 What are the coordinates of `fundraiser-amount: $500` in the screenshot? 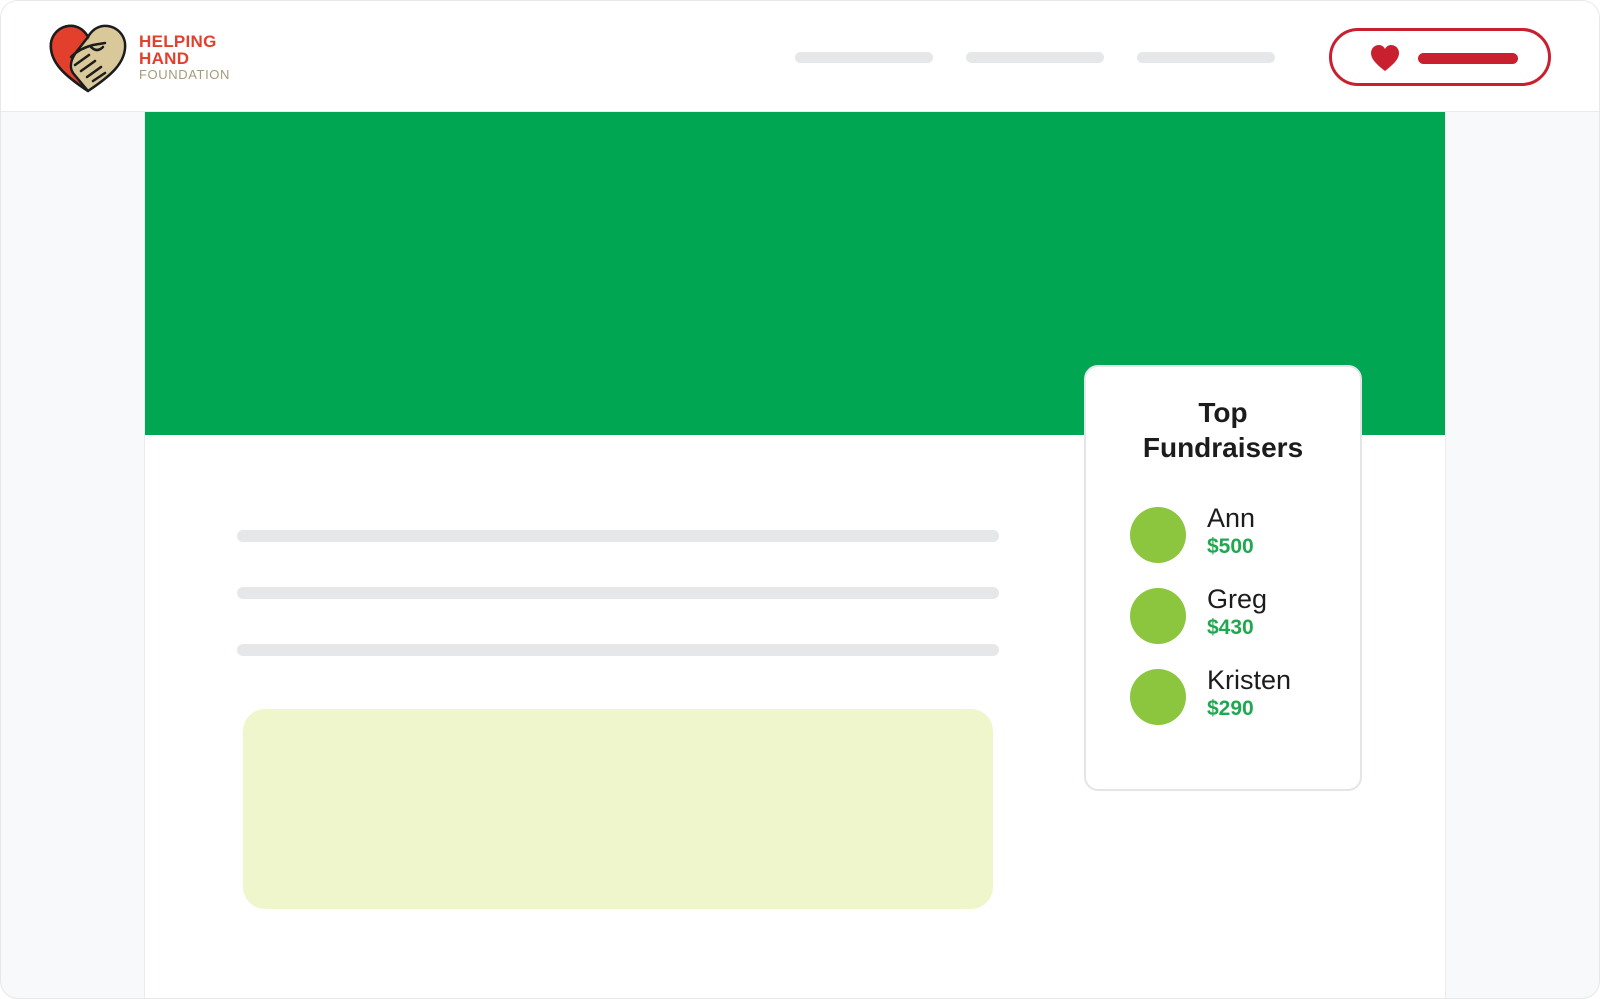 It's located at (1230, 546).